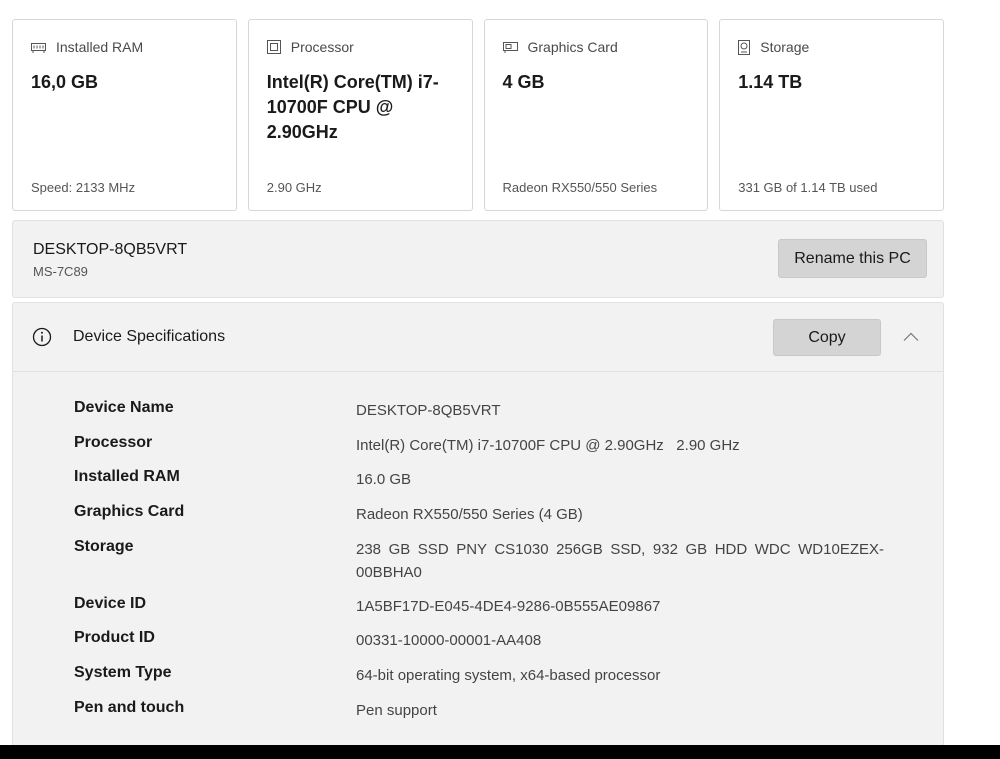 The width and height of the screenshot is (1000, 759). Describe the element at coordinates (129, 707) in the screenshot. I see `spec-label: Pen and touch` at that location.